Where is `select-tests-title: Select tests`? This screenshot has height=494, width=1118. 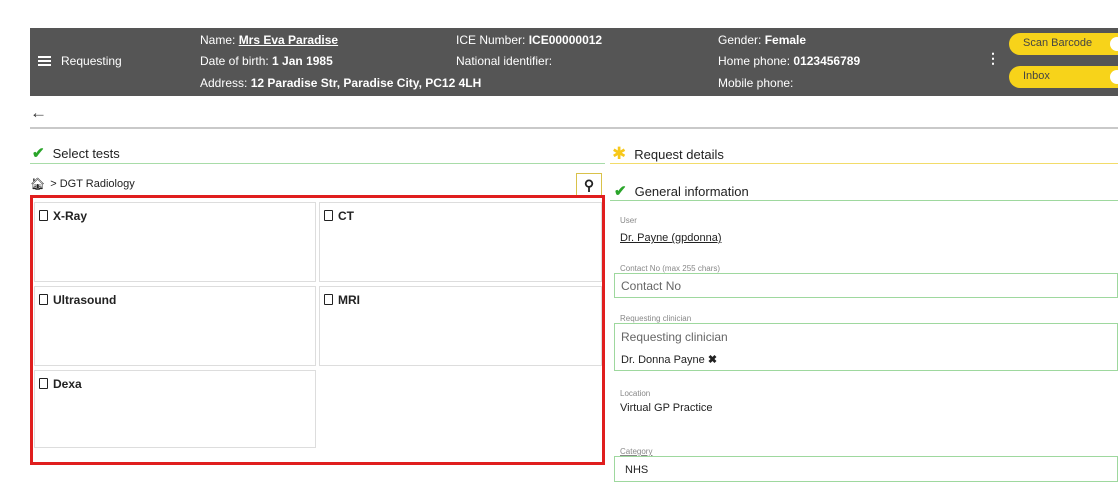 select-tests-title: Select tests is located at coordinates (86, 153).